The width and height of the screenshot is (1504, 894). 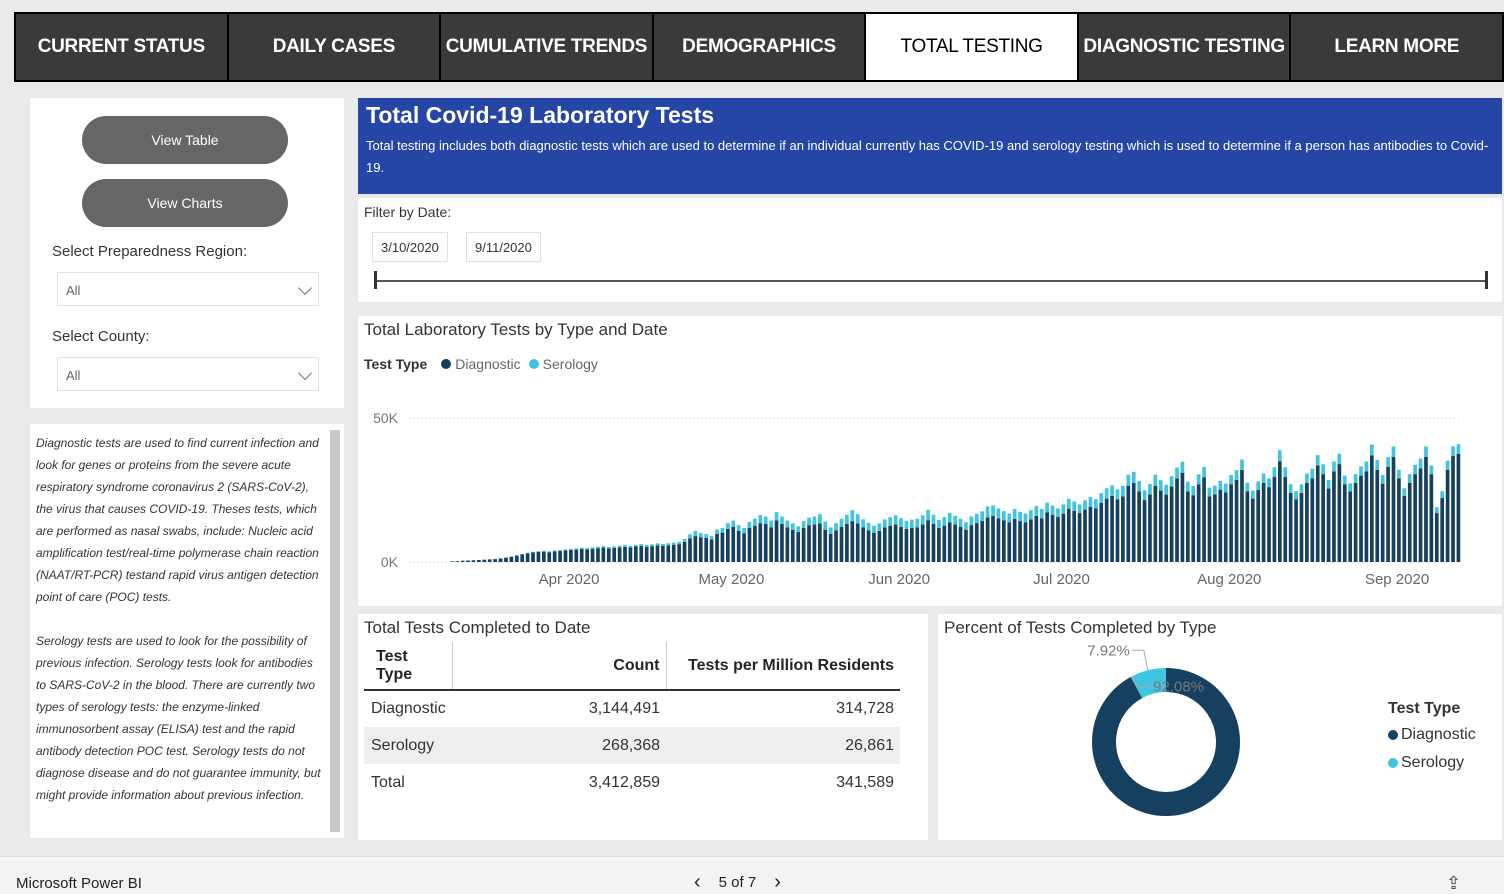 What do you see at coordinates (1486, 280) in the screenshot?
I see `date-slider-end-handle` at bounding box center [1486, 280].